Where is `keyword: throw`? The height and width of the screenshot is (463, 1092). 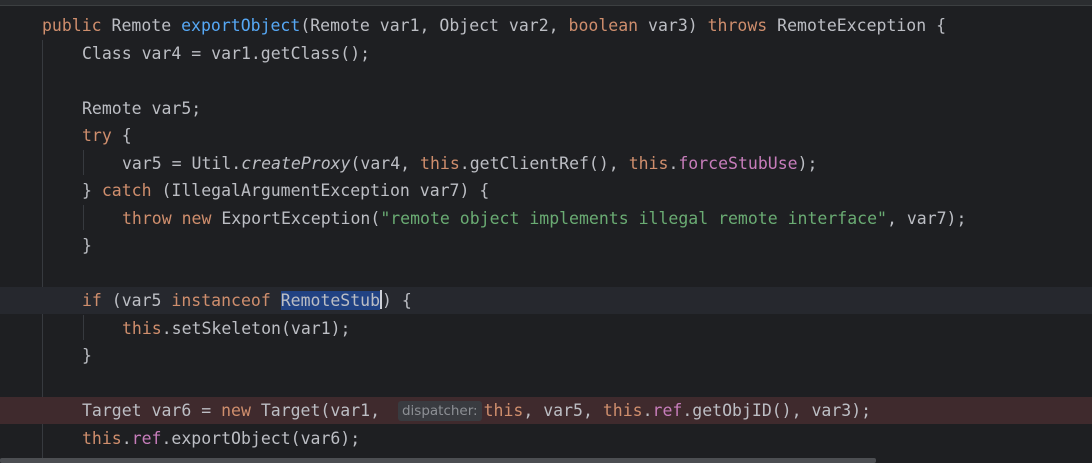
keyword: throw is located at coordinates (147, 218).